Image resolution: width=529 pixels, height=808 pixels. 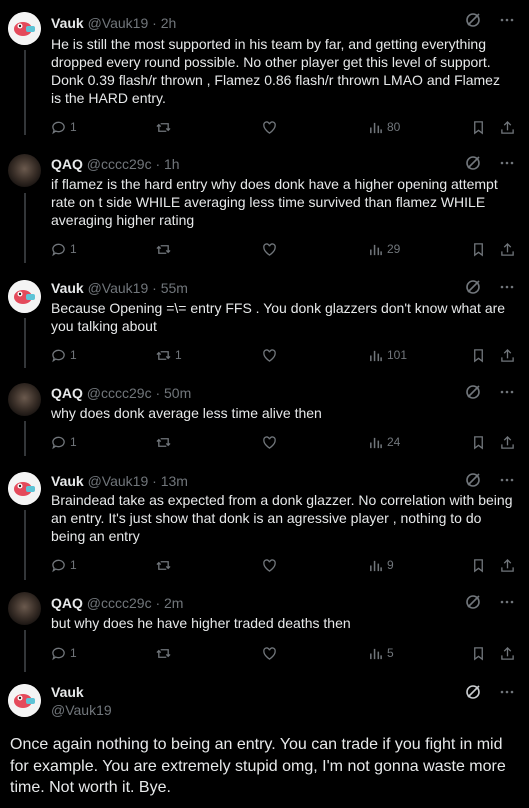 I want to click on views-button: 29, so click(x=384, y=249).